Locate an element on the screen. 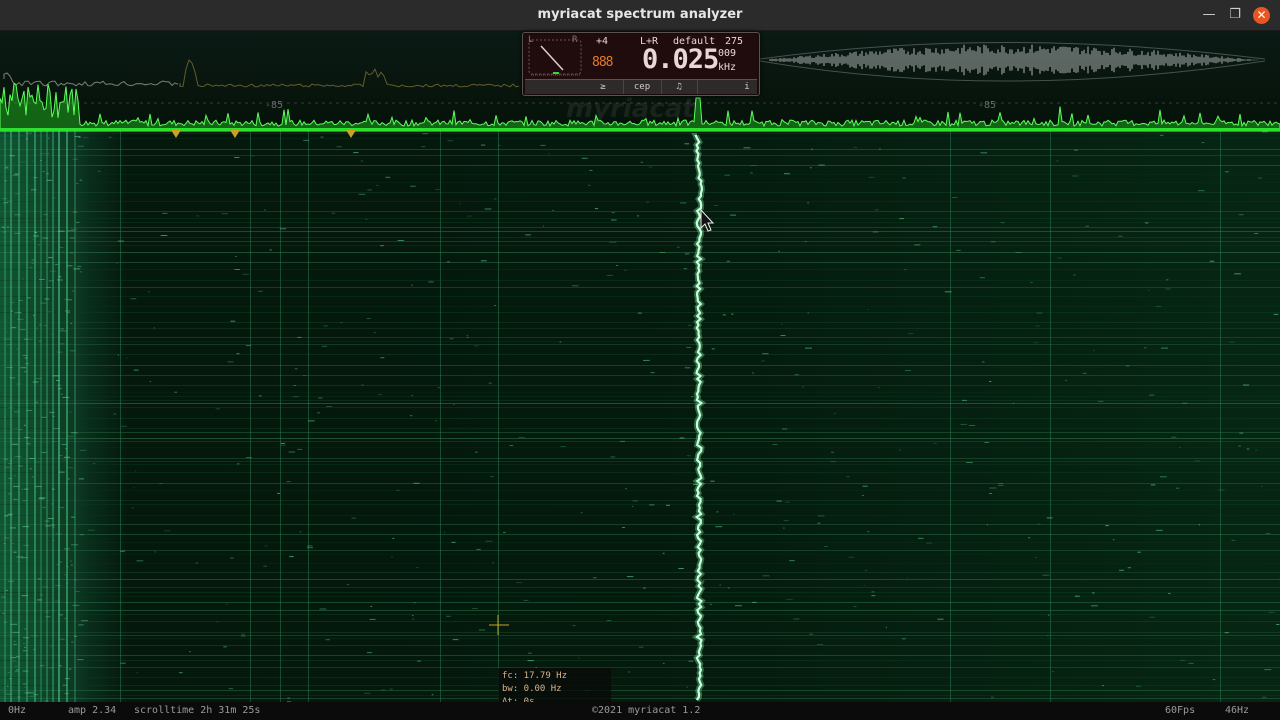 This screenshot has height=720, width=1280. status-amplitude: amp 2.34 is located at coordinates (92, 711).